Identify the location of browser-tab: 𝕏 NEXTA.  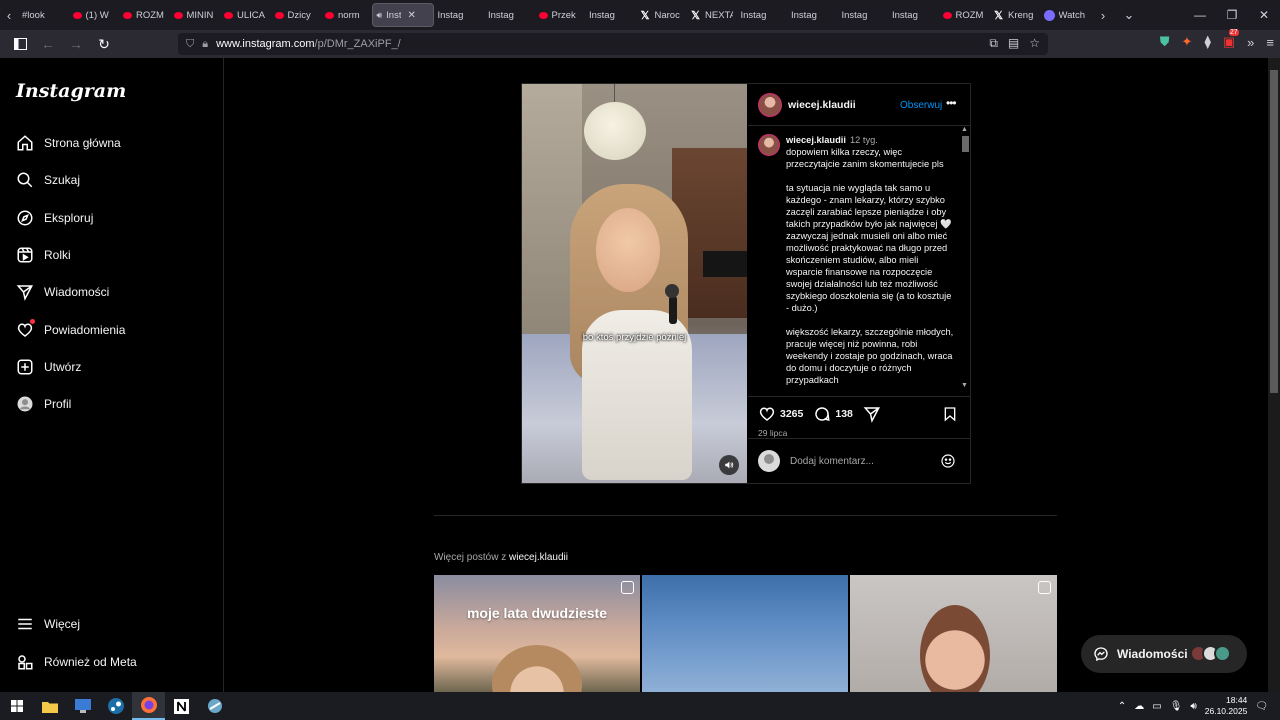
(711, 15).